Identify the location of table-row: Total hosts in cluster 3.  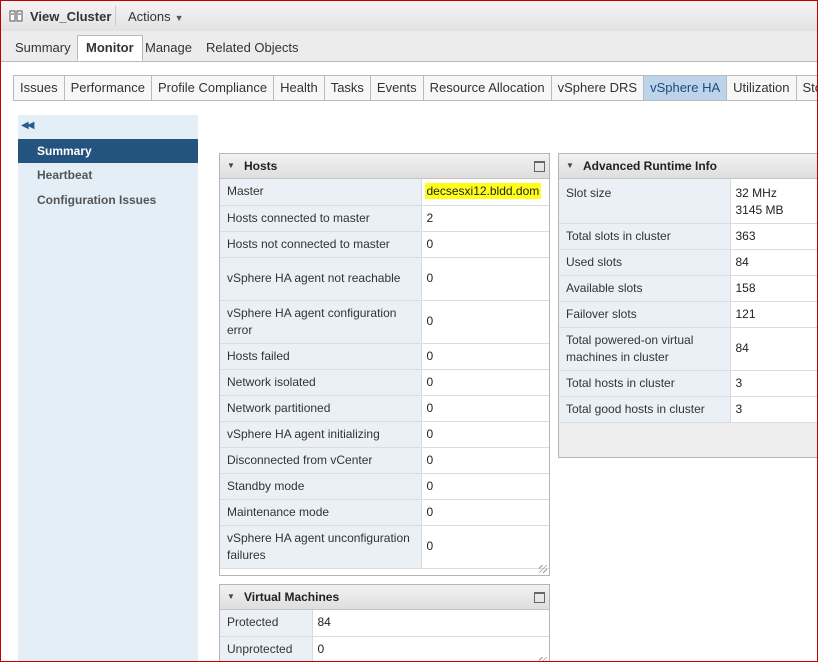
(688, 383).